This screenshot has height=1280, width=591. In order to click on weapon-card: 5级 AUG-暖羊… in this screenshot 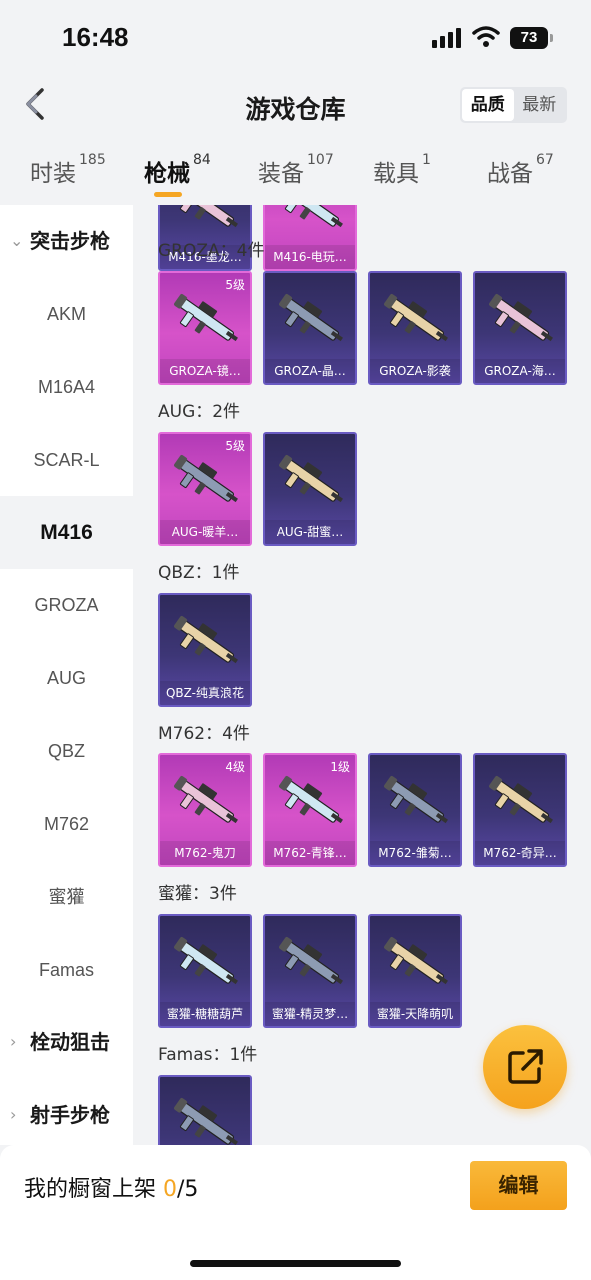, I will do `click(205, 489)`.